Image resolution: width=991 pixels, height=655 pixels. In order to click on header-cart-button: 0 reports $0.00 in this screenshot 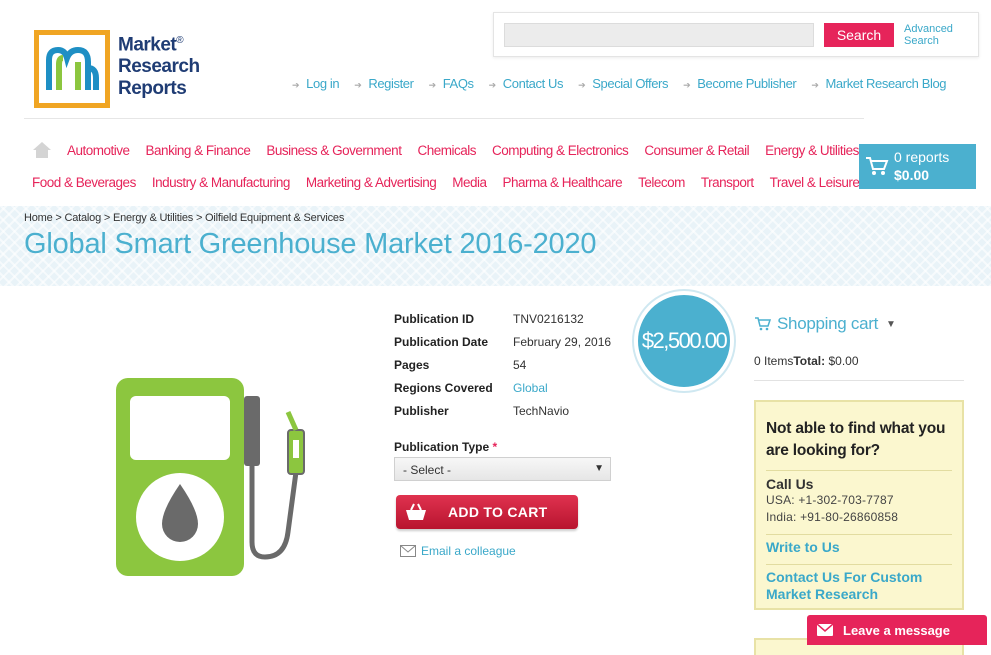, I will do `click(917, 166)`.